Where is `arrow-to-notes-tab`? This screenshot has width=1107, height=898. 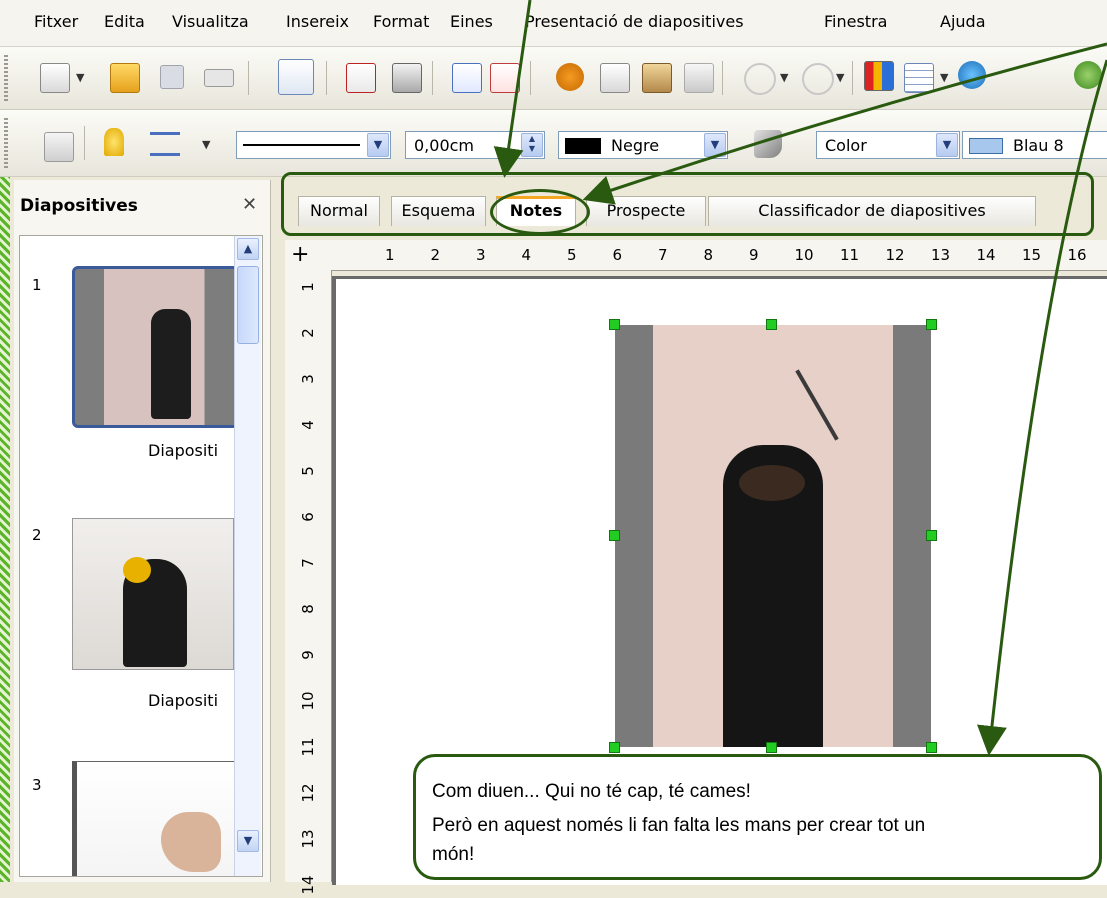 arrow-to-notes-tab is located at coordinates (844, 123).